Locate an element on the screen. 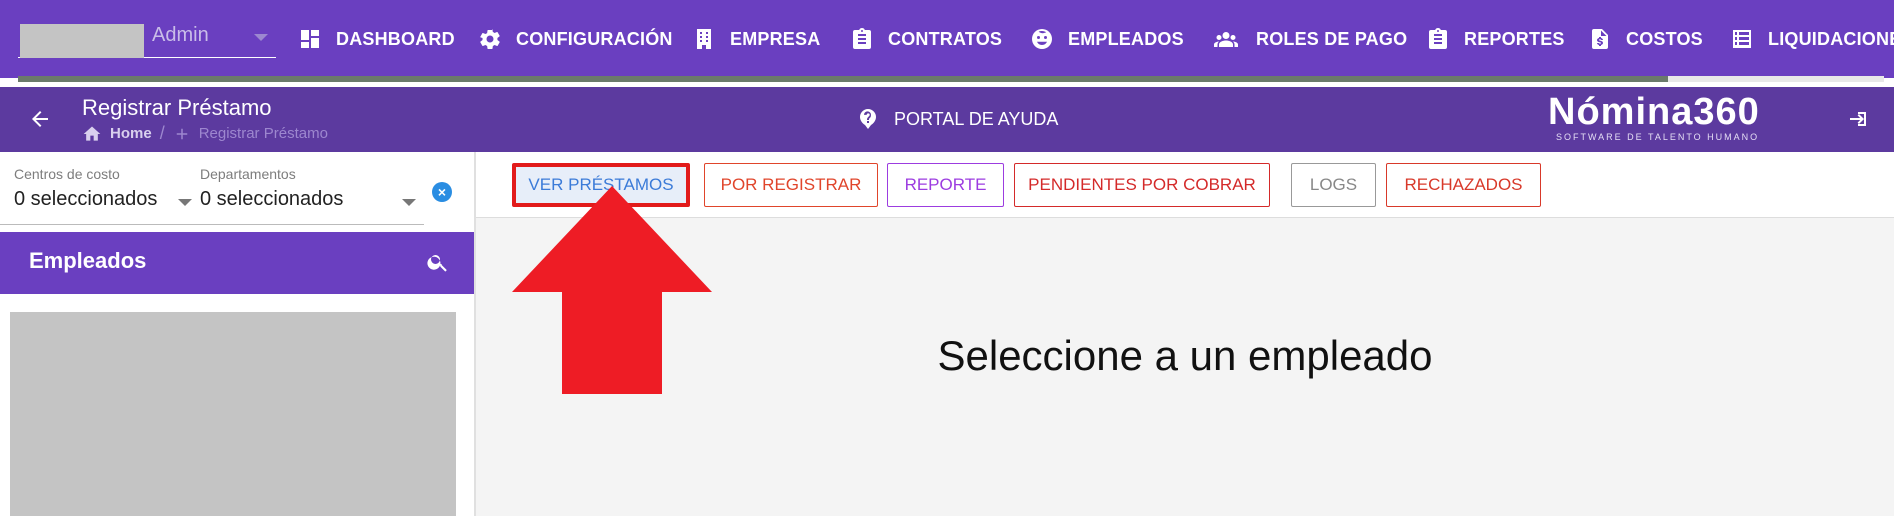 This screenshot has height=516, width=1894. nav-item-empleados: EMPLEADOS is located at coordinates (1107, 39).